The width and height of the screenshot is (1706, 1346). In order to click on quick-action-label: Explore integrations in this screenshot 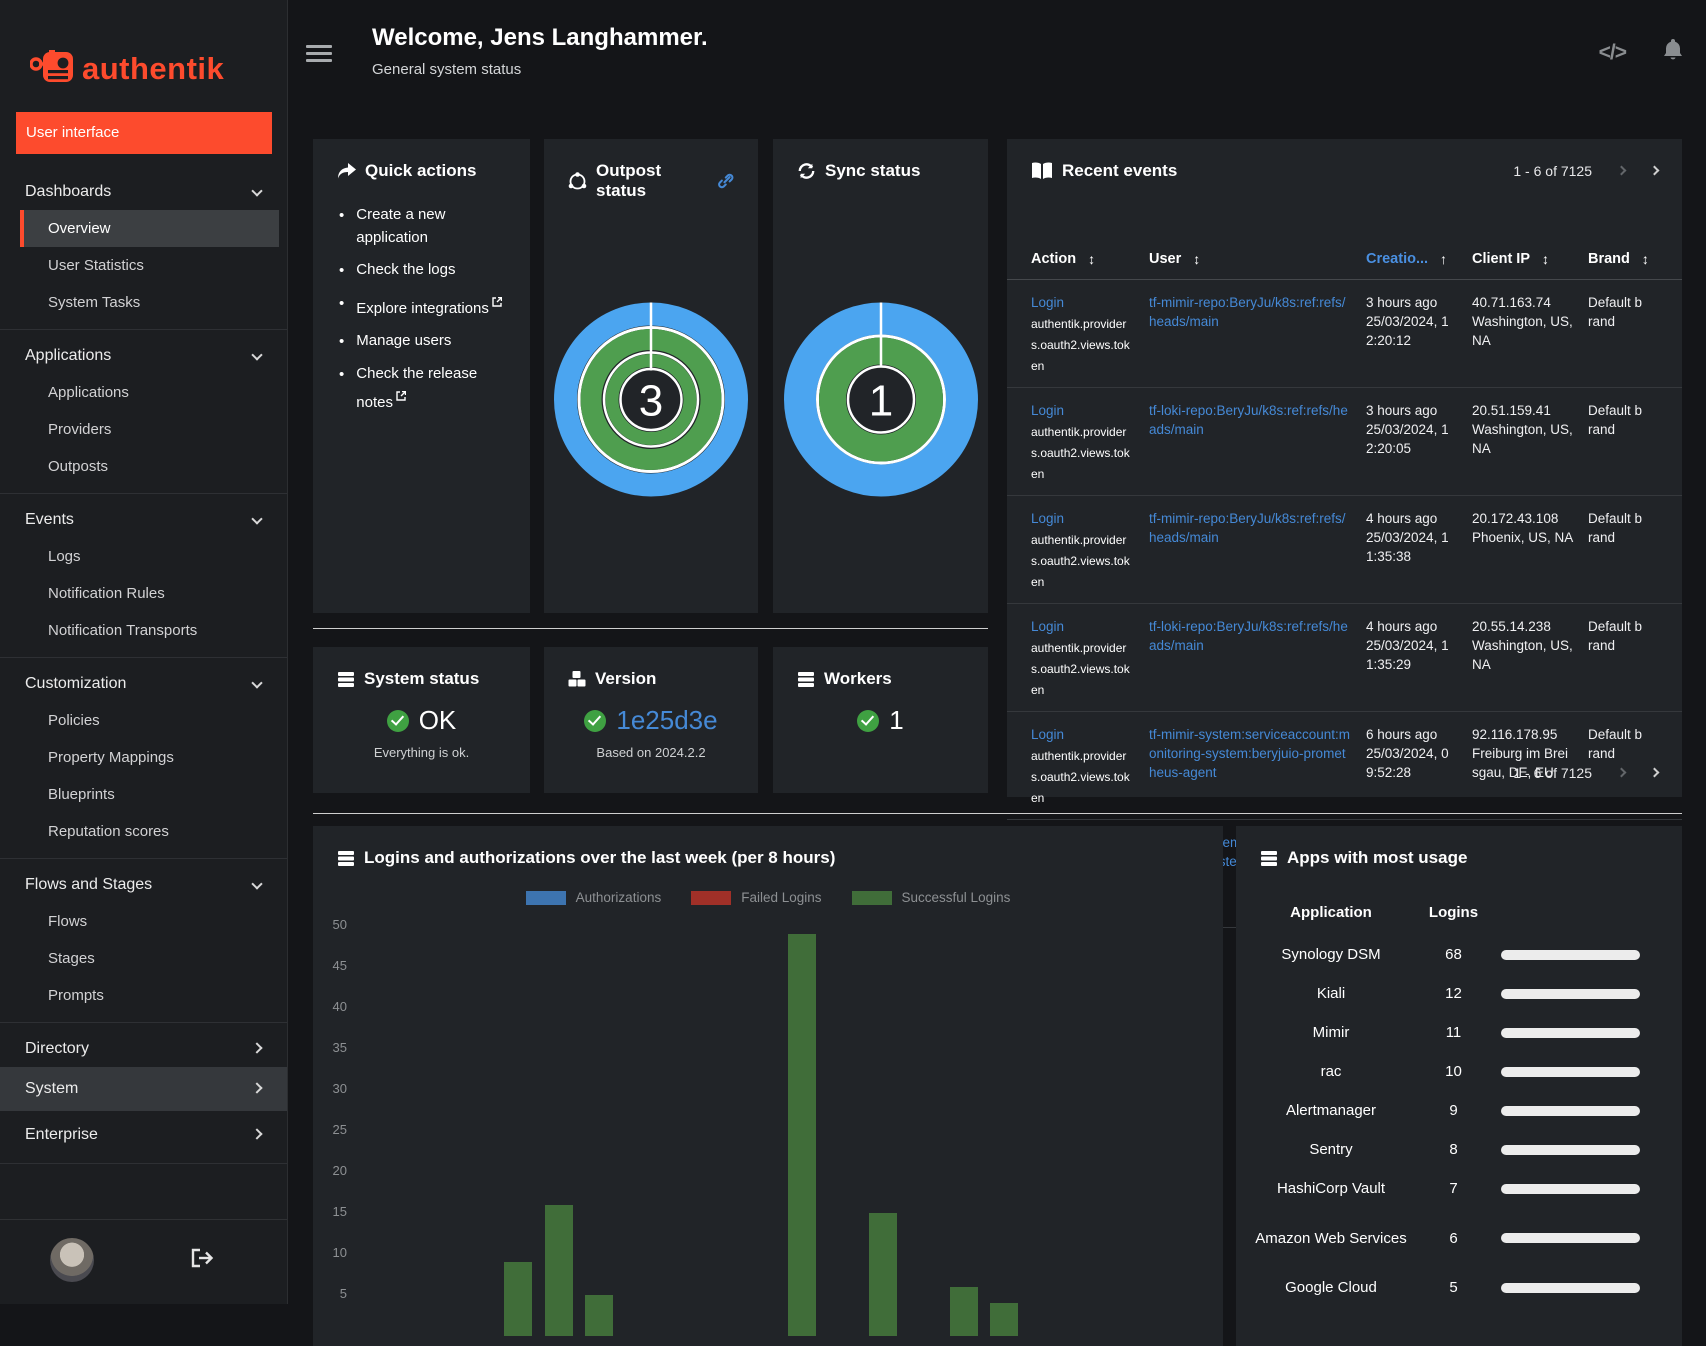, I will do `click(422, 308)`.